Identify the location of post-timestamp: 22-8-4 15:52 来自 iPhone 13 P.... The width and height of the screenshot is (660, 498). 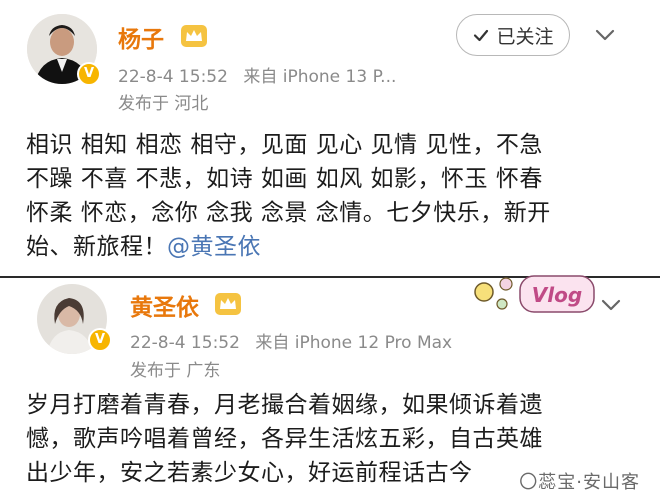
(257, 74).